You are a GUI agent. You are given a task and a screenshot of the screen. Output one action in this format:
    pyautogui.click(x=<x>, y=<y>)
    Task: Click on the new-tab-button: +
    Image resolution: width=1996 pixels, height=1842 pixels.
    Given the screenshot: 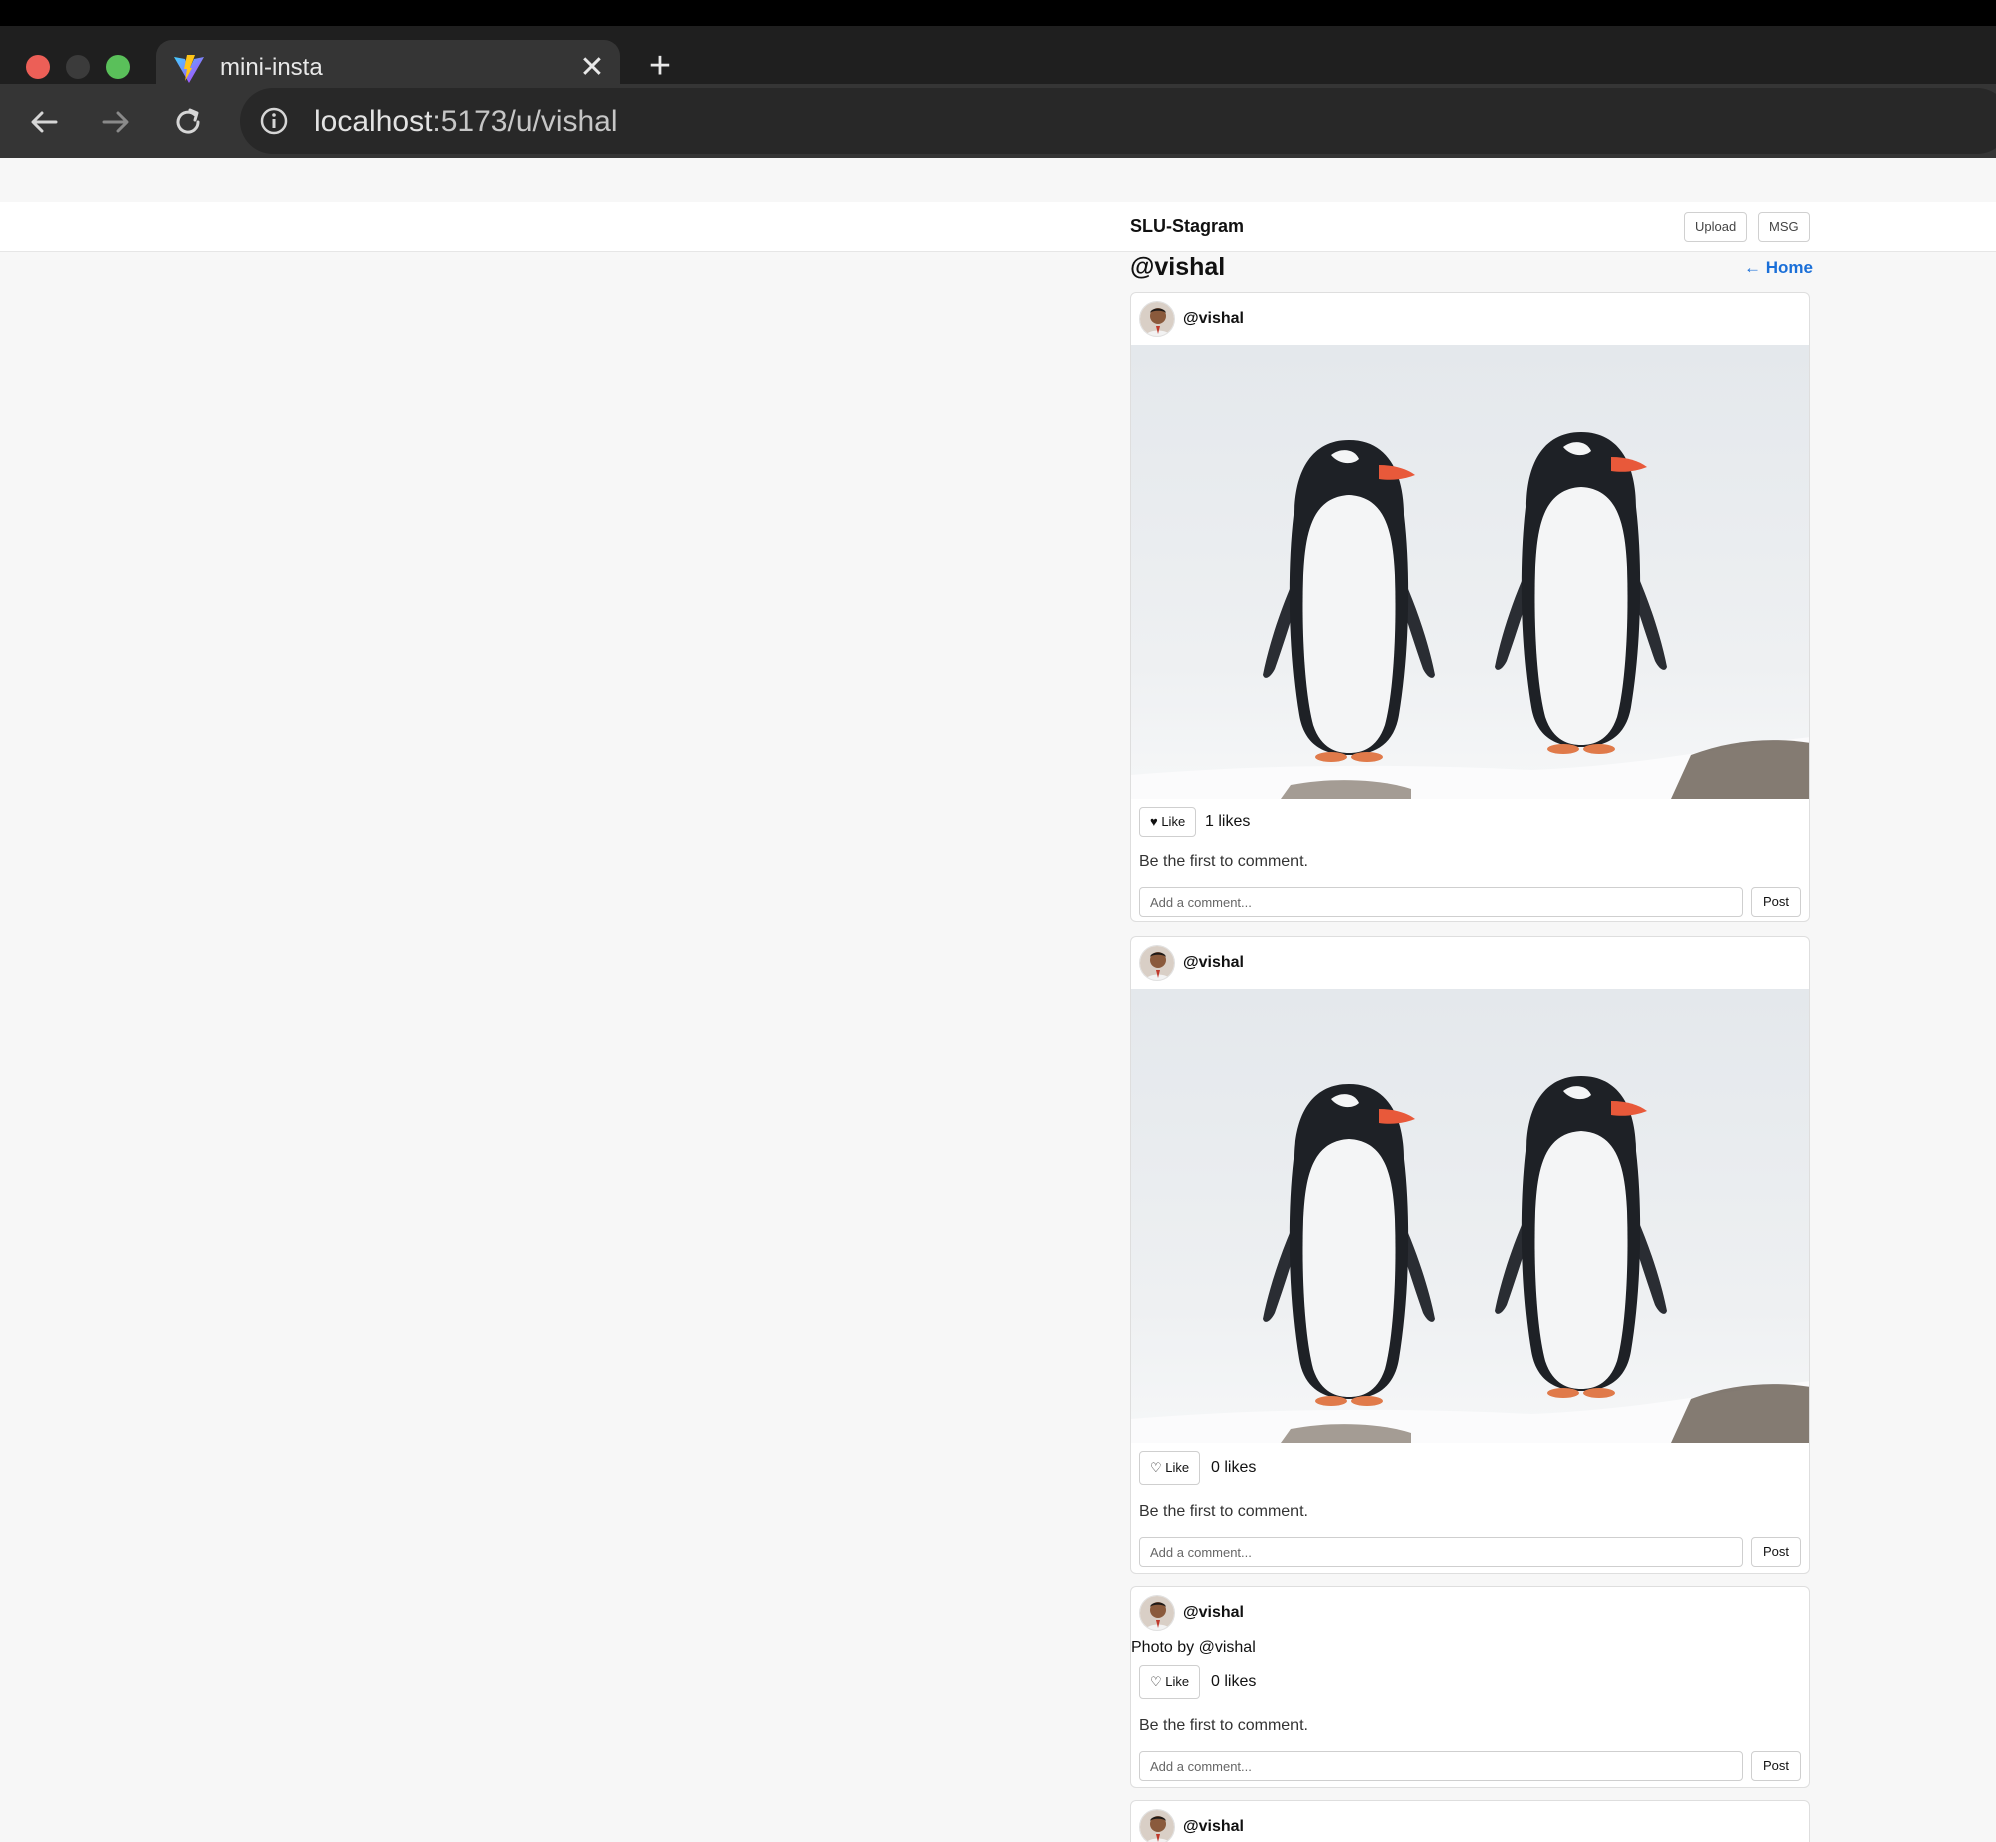 What is the action you would take?
    pyautogui.click(x=660, y=66)
    